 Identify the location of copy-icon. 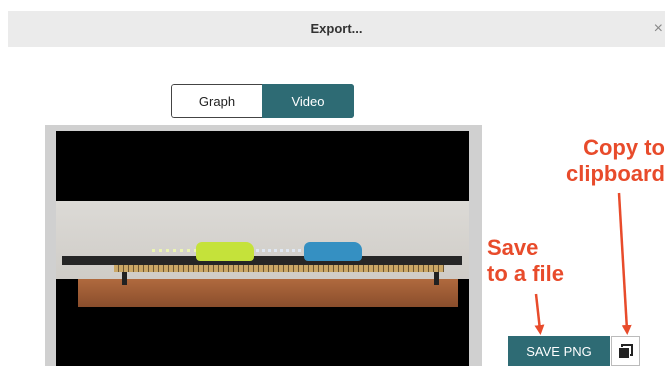
(625, 351).